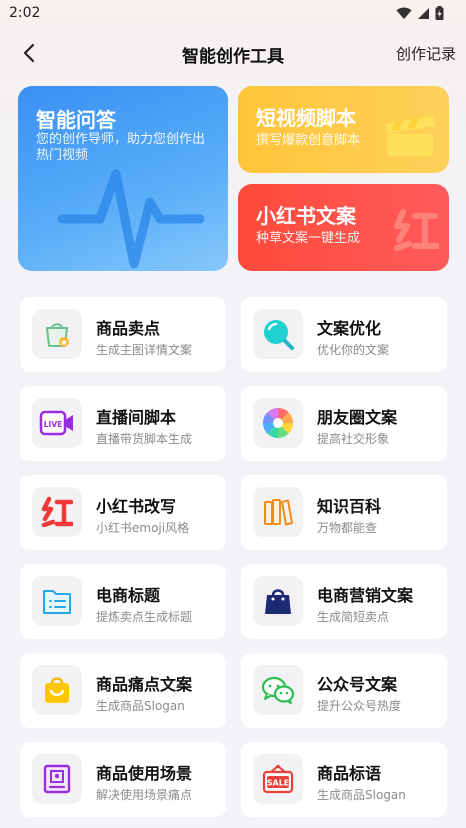 The height and width of the screenshot is (828, 466). Describe the element at coordinates (308, 140) in the screenshot. I see `short-video-subtitle: 撰写爆款创意脚本` at that location.